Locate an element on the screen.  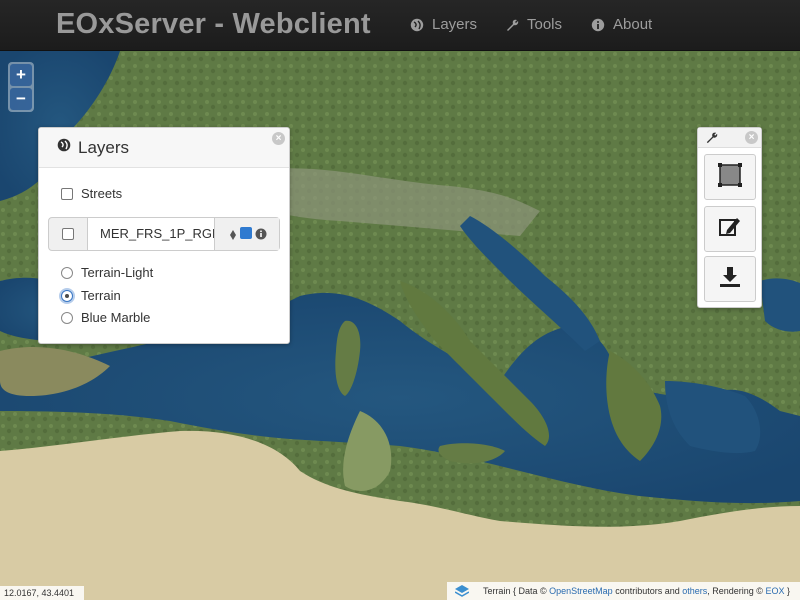
baselayer-terrain: Terrain is located at coordinates (91, 295).